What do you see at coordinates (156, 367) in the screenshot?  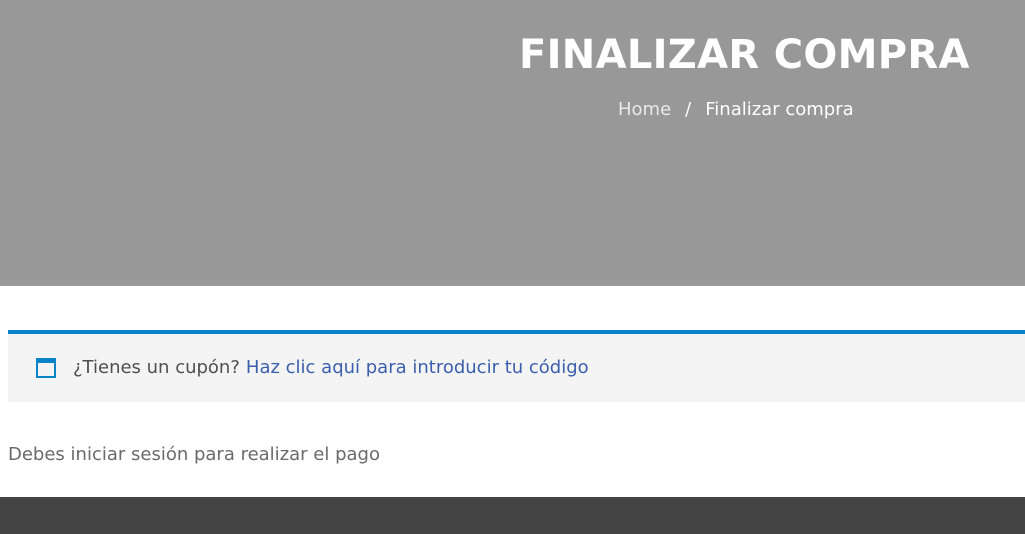 I see `coupon-prompt: ¿Tienes un cupón?` at bounding box center [156, 367].